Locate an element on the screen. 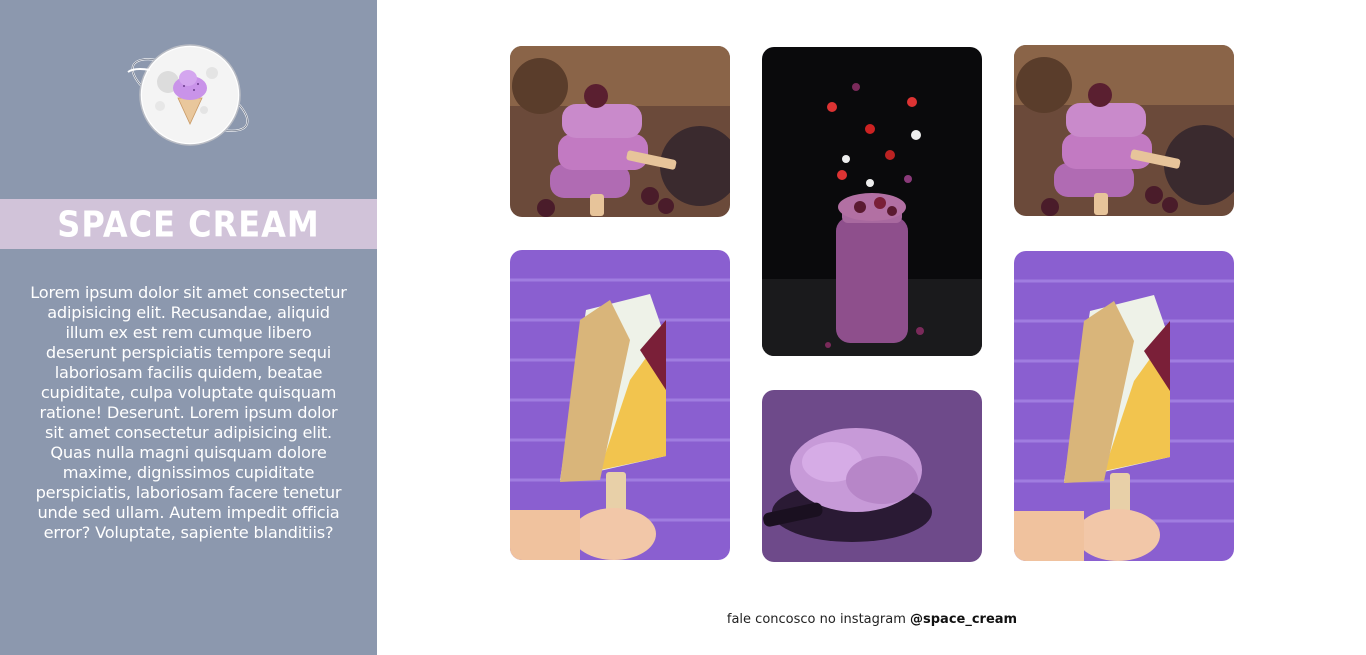 The image size is (1366, 655). footer: fale concosco no instagram @space_cream is located at coordinates (872, 619).